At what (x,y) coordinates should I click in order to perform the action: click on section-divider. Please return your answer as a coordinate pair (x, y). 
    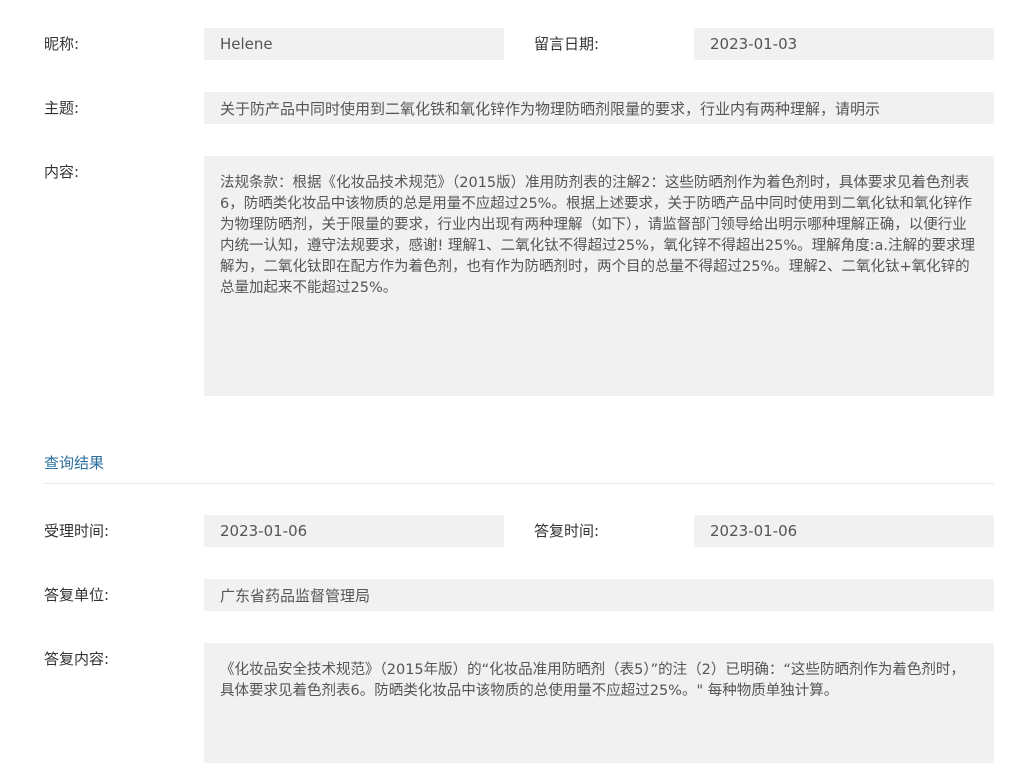
    Looking at the image, I should click on (519, 483).